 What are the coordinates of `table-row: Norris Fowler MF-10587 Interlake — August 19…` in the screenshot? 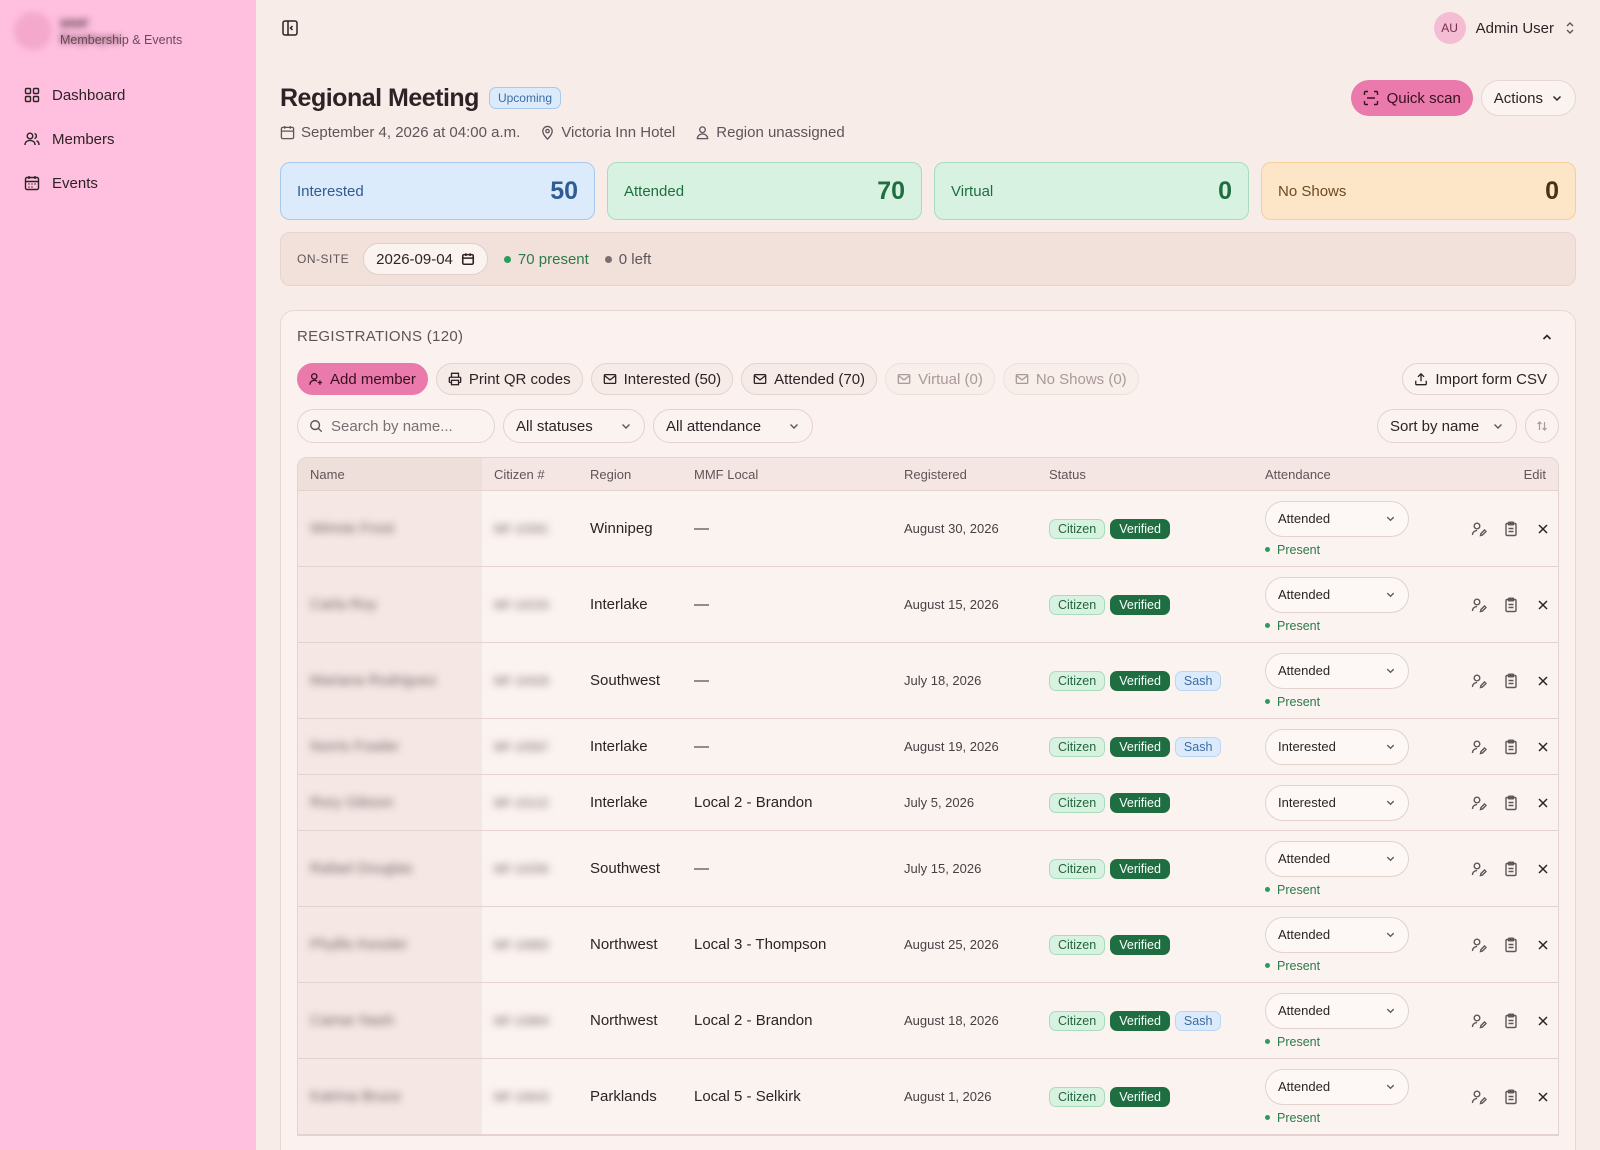 It's located at (928, 747).